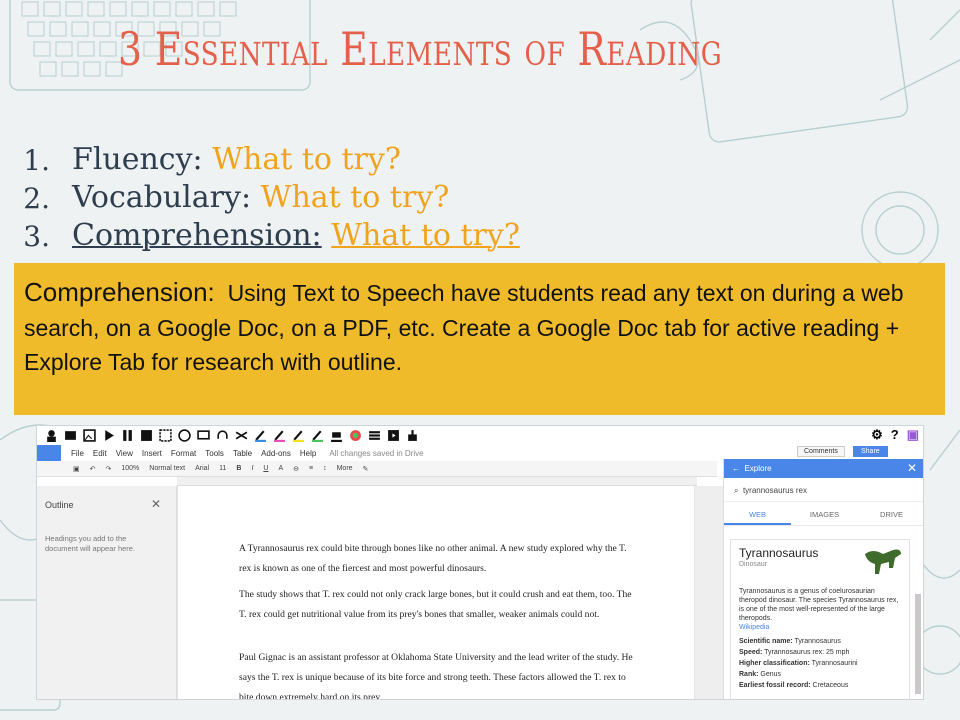  I want to click on pause-icon, so click(127, 435).